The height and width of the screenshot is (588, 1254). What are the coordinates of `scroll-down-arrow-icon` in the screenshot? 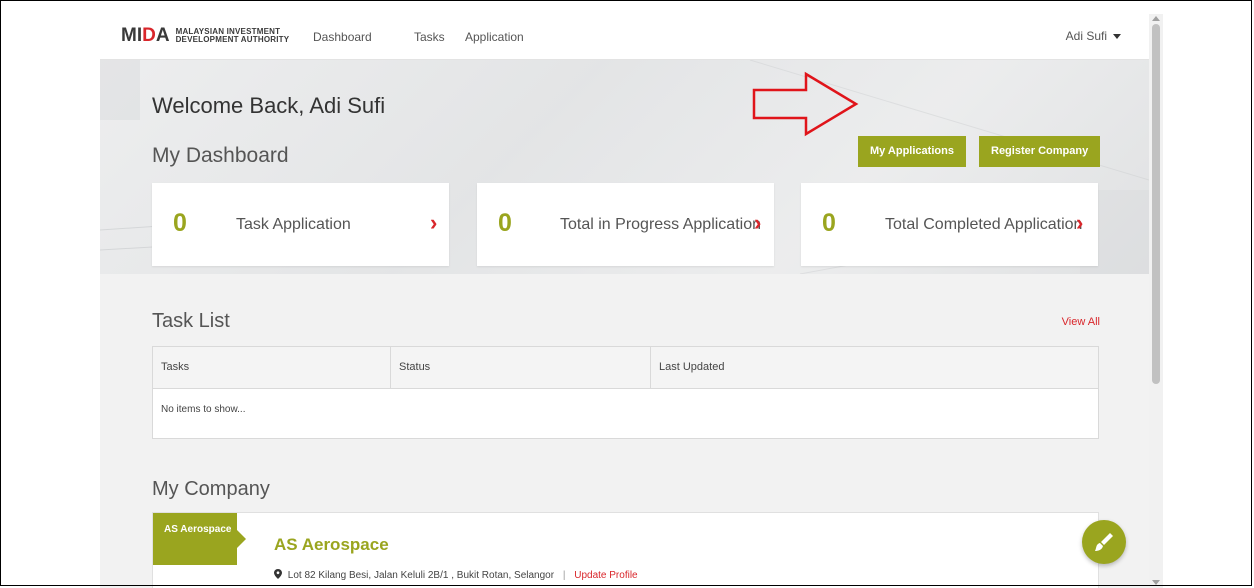 It's located at (1156, 582).